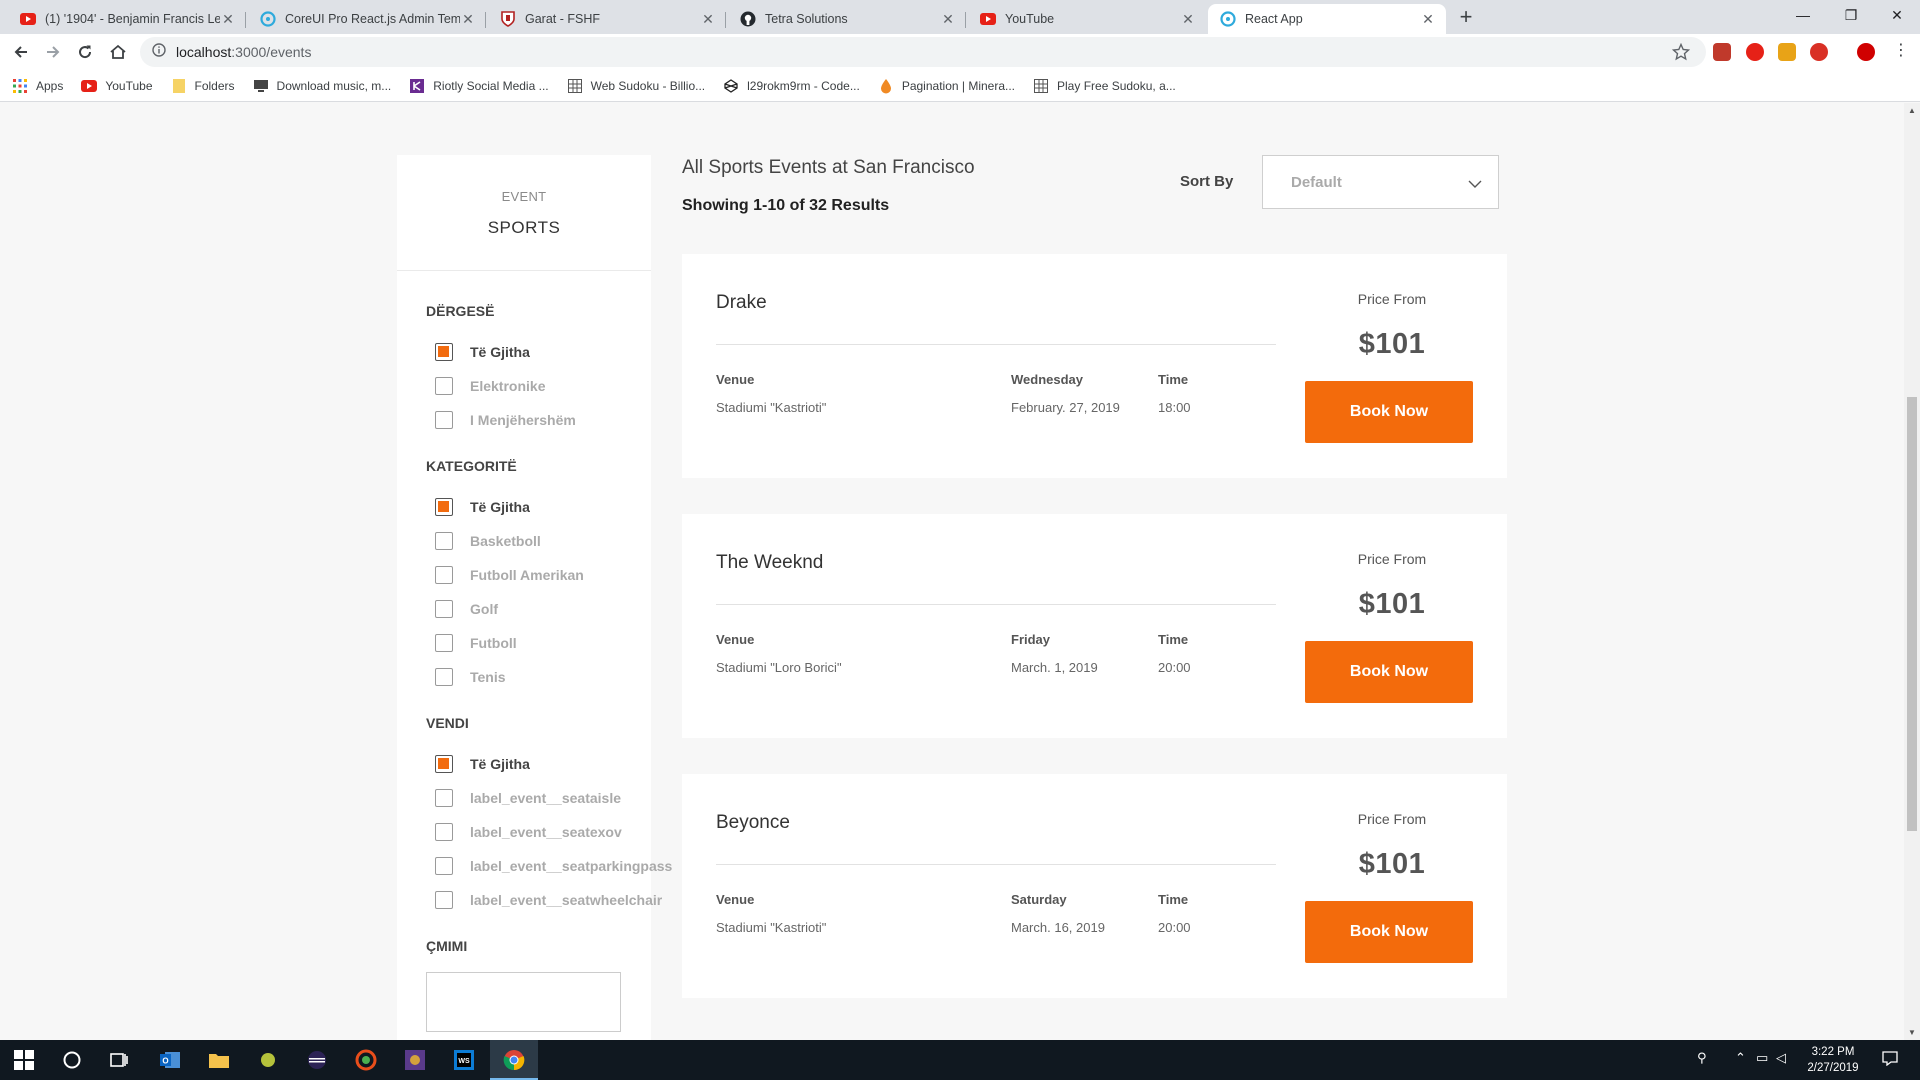  I want to click on filter-option: Tenis, so click(538, 677).